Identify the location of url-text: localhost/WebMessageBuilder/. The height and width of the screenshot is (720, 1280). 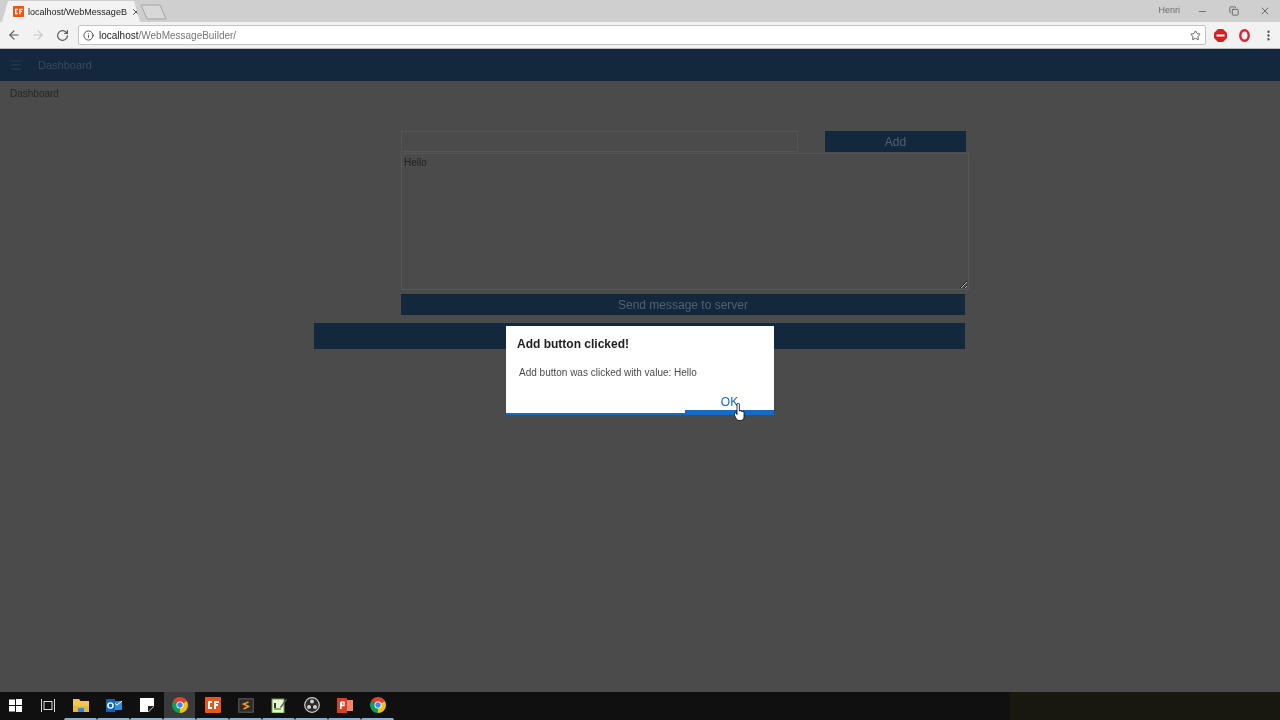
(168, 35).